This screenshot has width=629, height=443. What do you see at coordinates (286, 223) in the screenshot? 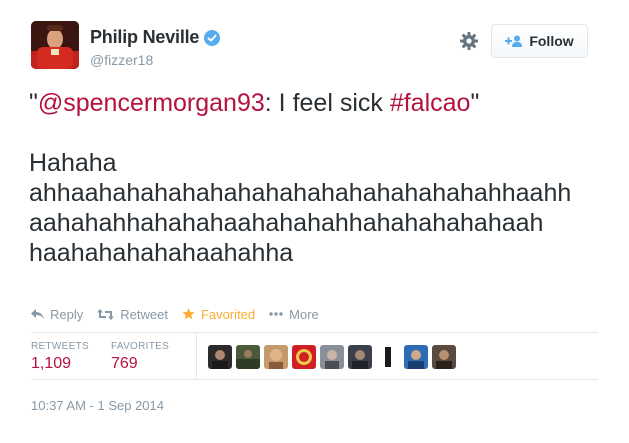
I see `tweet-line: aahahahhahahahaahahahahhahahahahahaah` at bounding box center [286, 223].